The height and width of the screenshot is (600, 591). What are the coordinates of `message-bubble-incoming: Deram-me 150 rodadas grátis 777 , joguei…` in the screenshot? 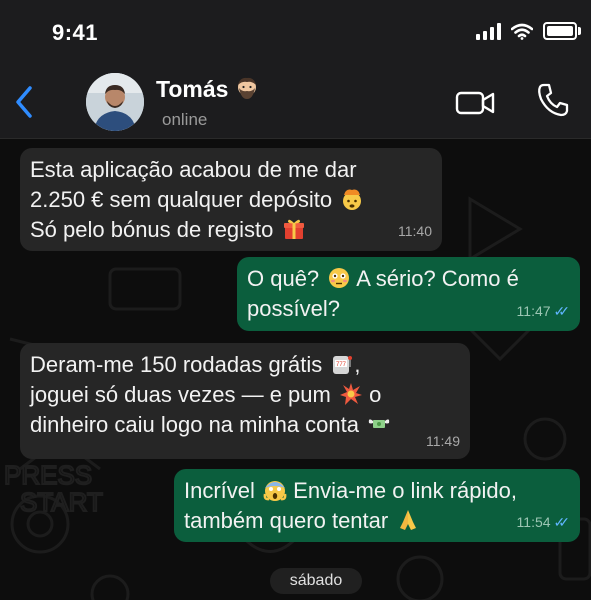 It's located at (245, 401).